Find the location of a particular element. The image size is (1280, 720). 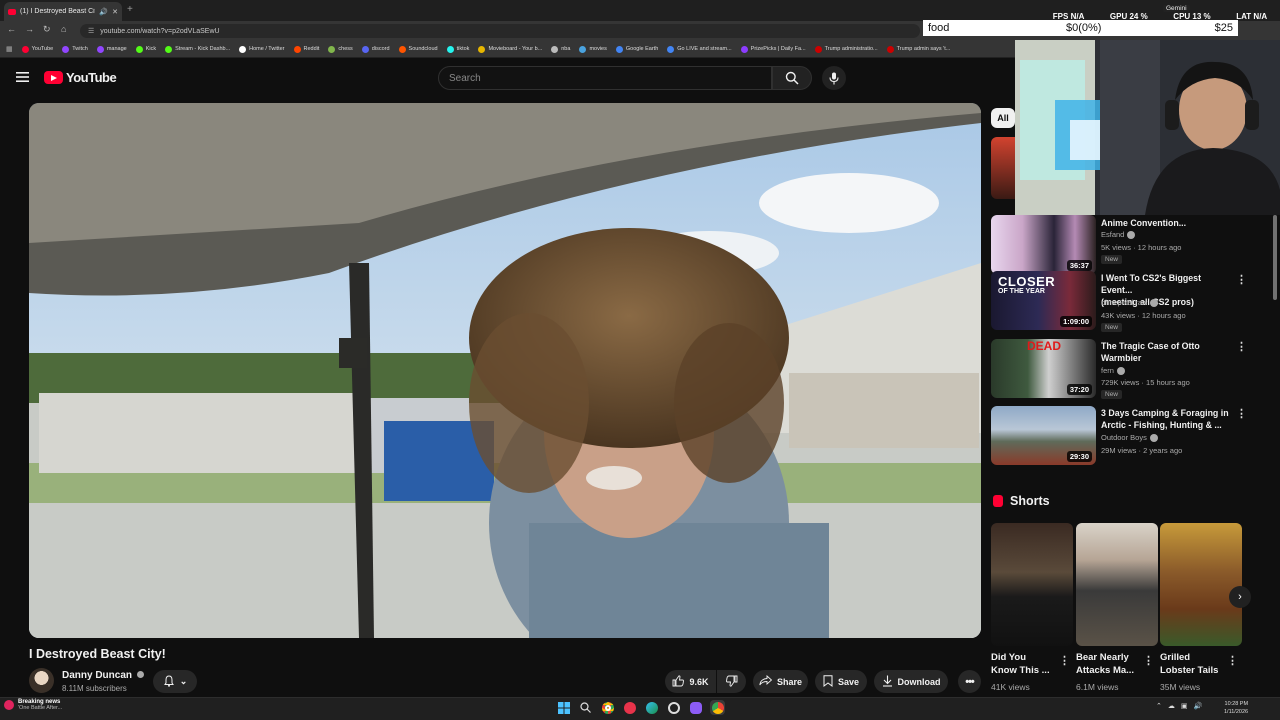

url-text: youtube.com/watch?v=p2odVLaSEwU is located at coordinates (160, 31).